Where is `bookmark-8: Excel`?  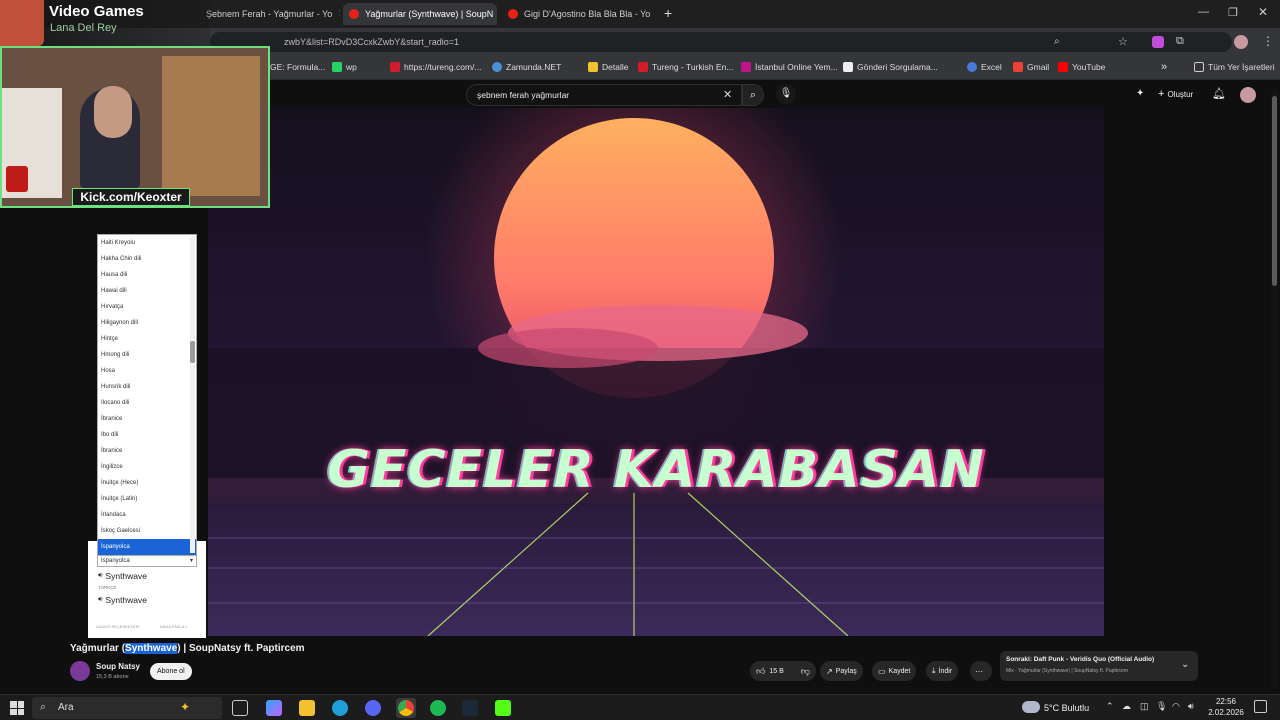 bookmark-8: Excel is located at coordinates (984, 67).